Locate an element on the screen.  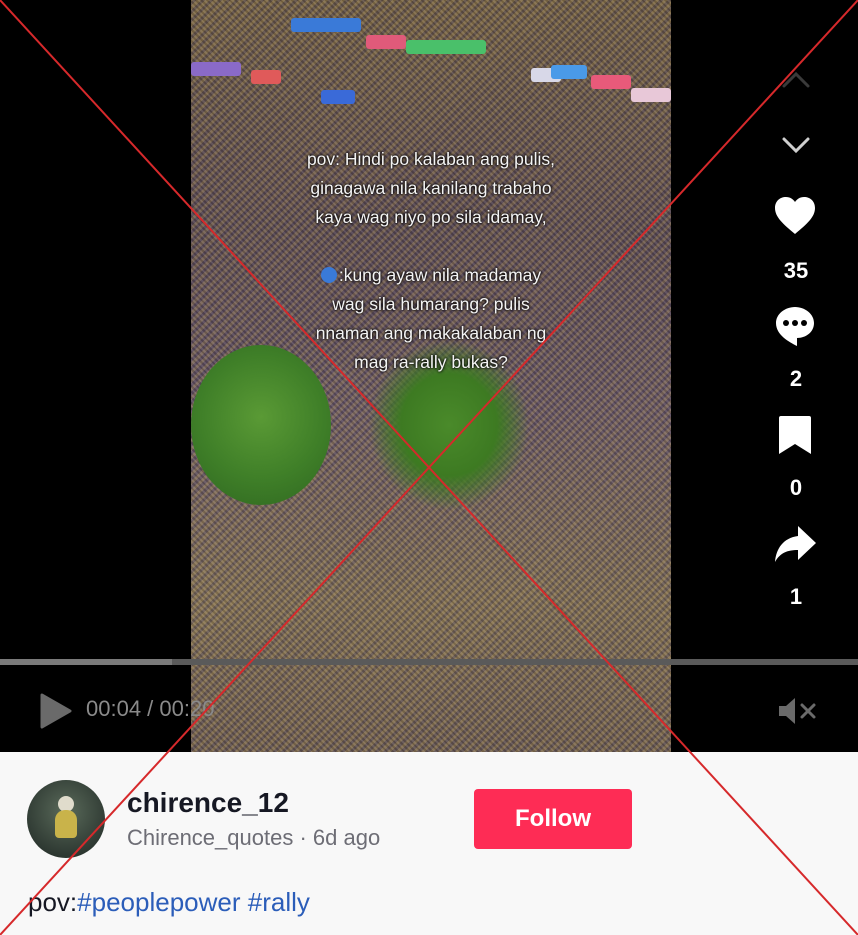
video-description: pov:#peoplepower #rally is located at coordinates (169, 902).